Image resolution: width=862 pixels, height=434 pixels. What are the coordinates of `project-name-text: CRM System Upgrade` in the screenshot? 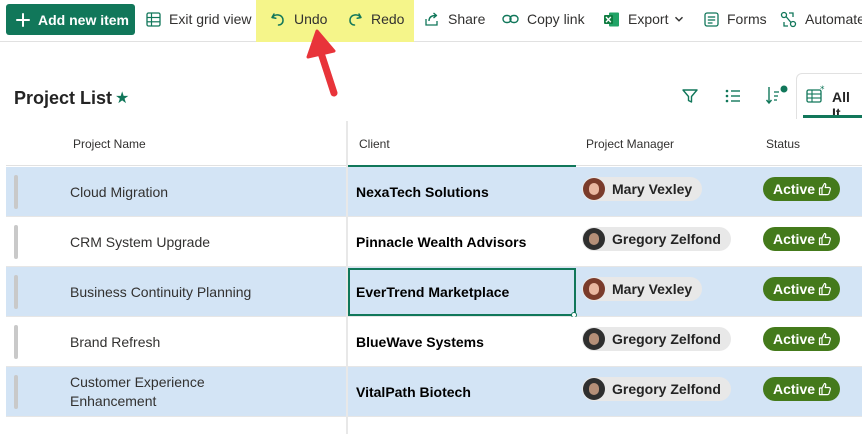 It's located at (140, 241).